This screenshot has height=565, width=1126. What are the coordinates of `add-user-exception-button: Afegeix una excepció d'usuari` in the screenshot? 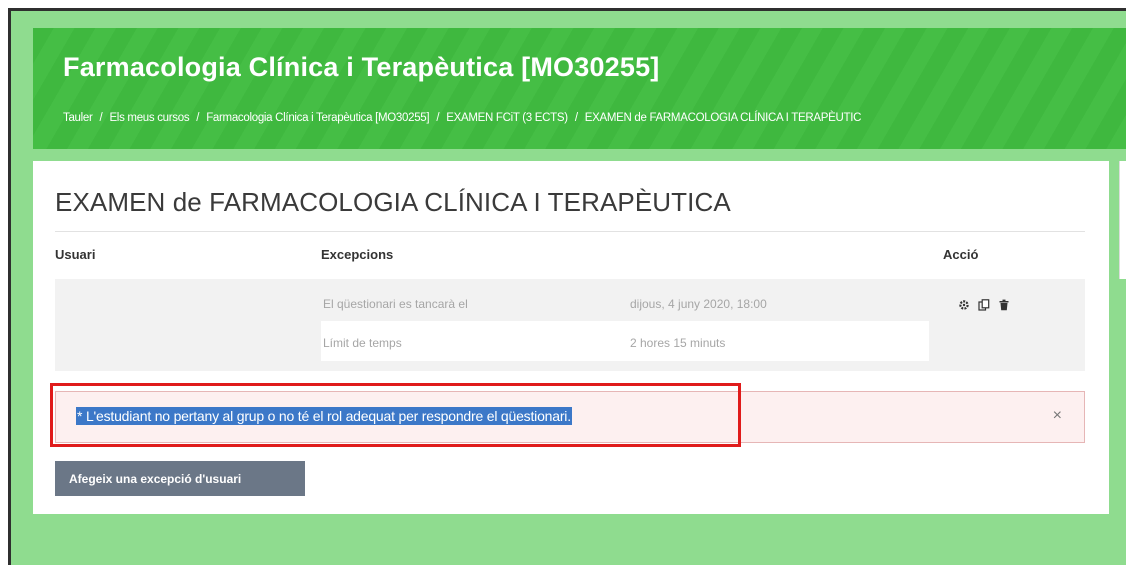 It's located at (180, 478).